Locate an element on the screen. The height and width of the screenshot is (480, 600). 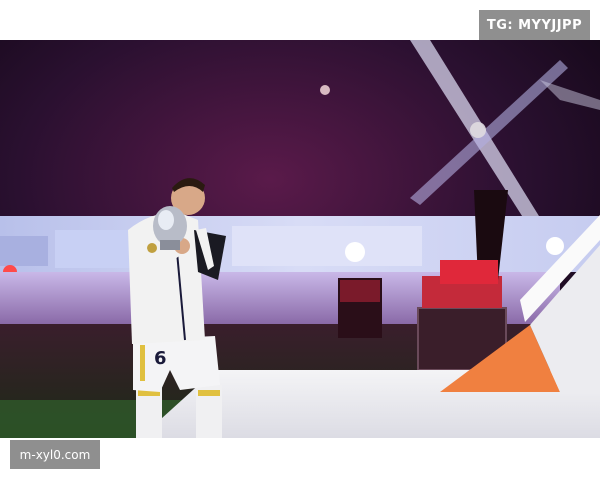
watermark-top-text: TG: MYYJJPP is located at coordinates (534, 25).